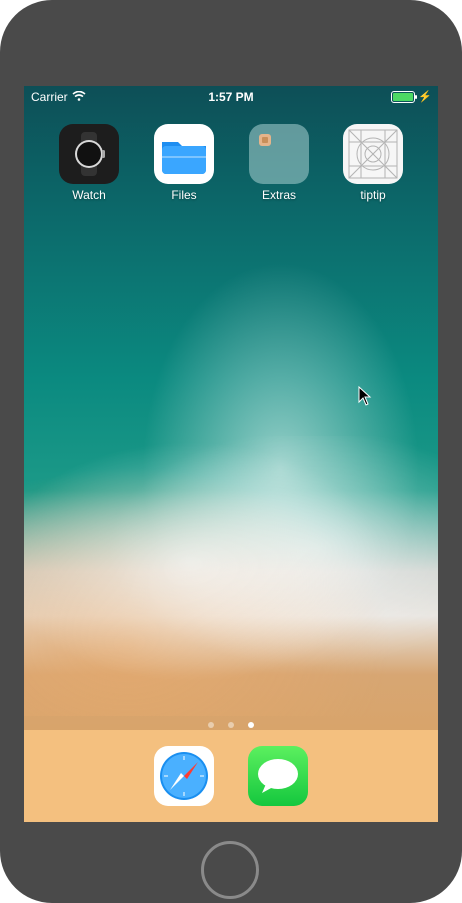  I want to click on page-dot-active, so click(251, 725).